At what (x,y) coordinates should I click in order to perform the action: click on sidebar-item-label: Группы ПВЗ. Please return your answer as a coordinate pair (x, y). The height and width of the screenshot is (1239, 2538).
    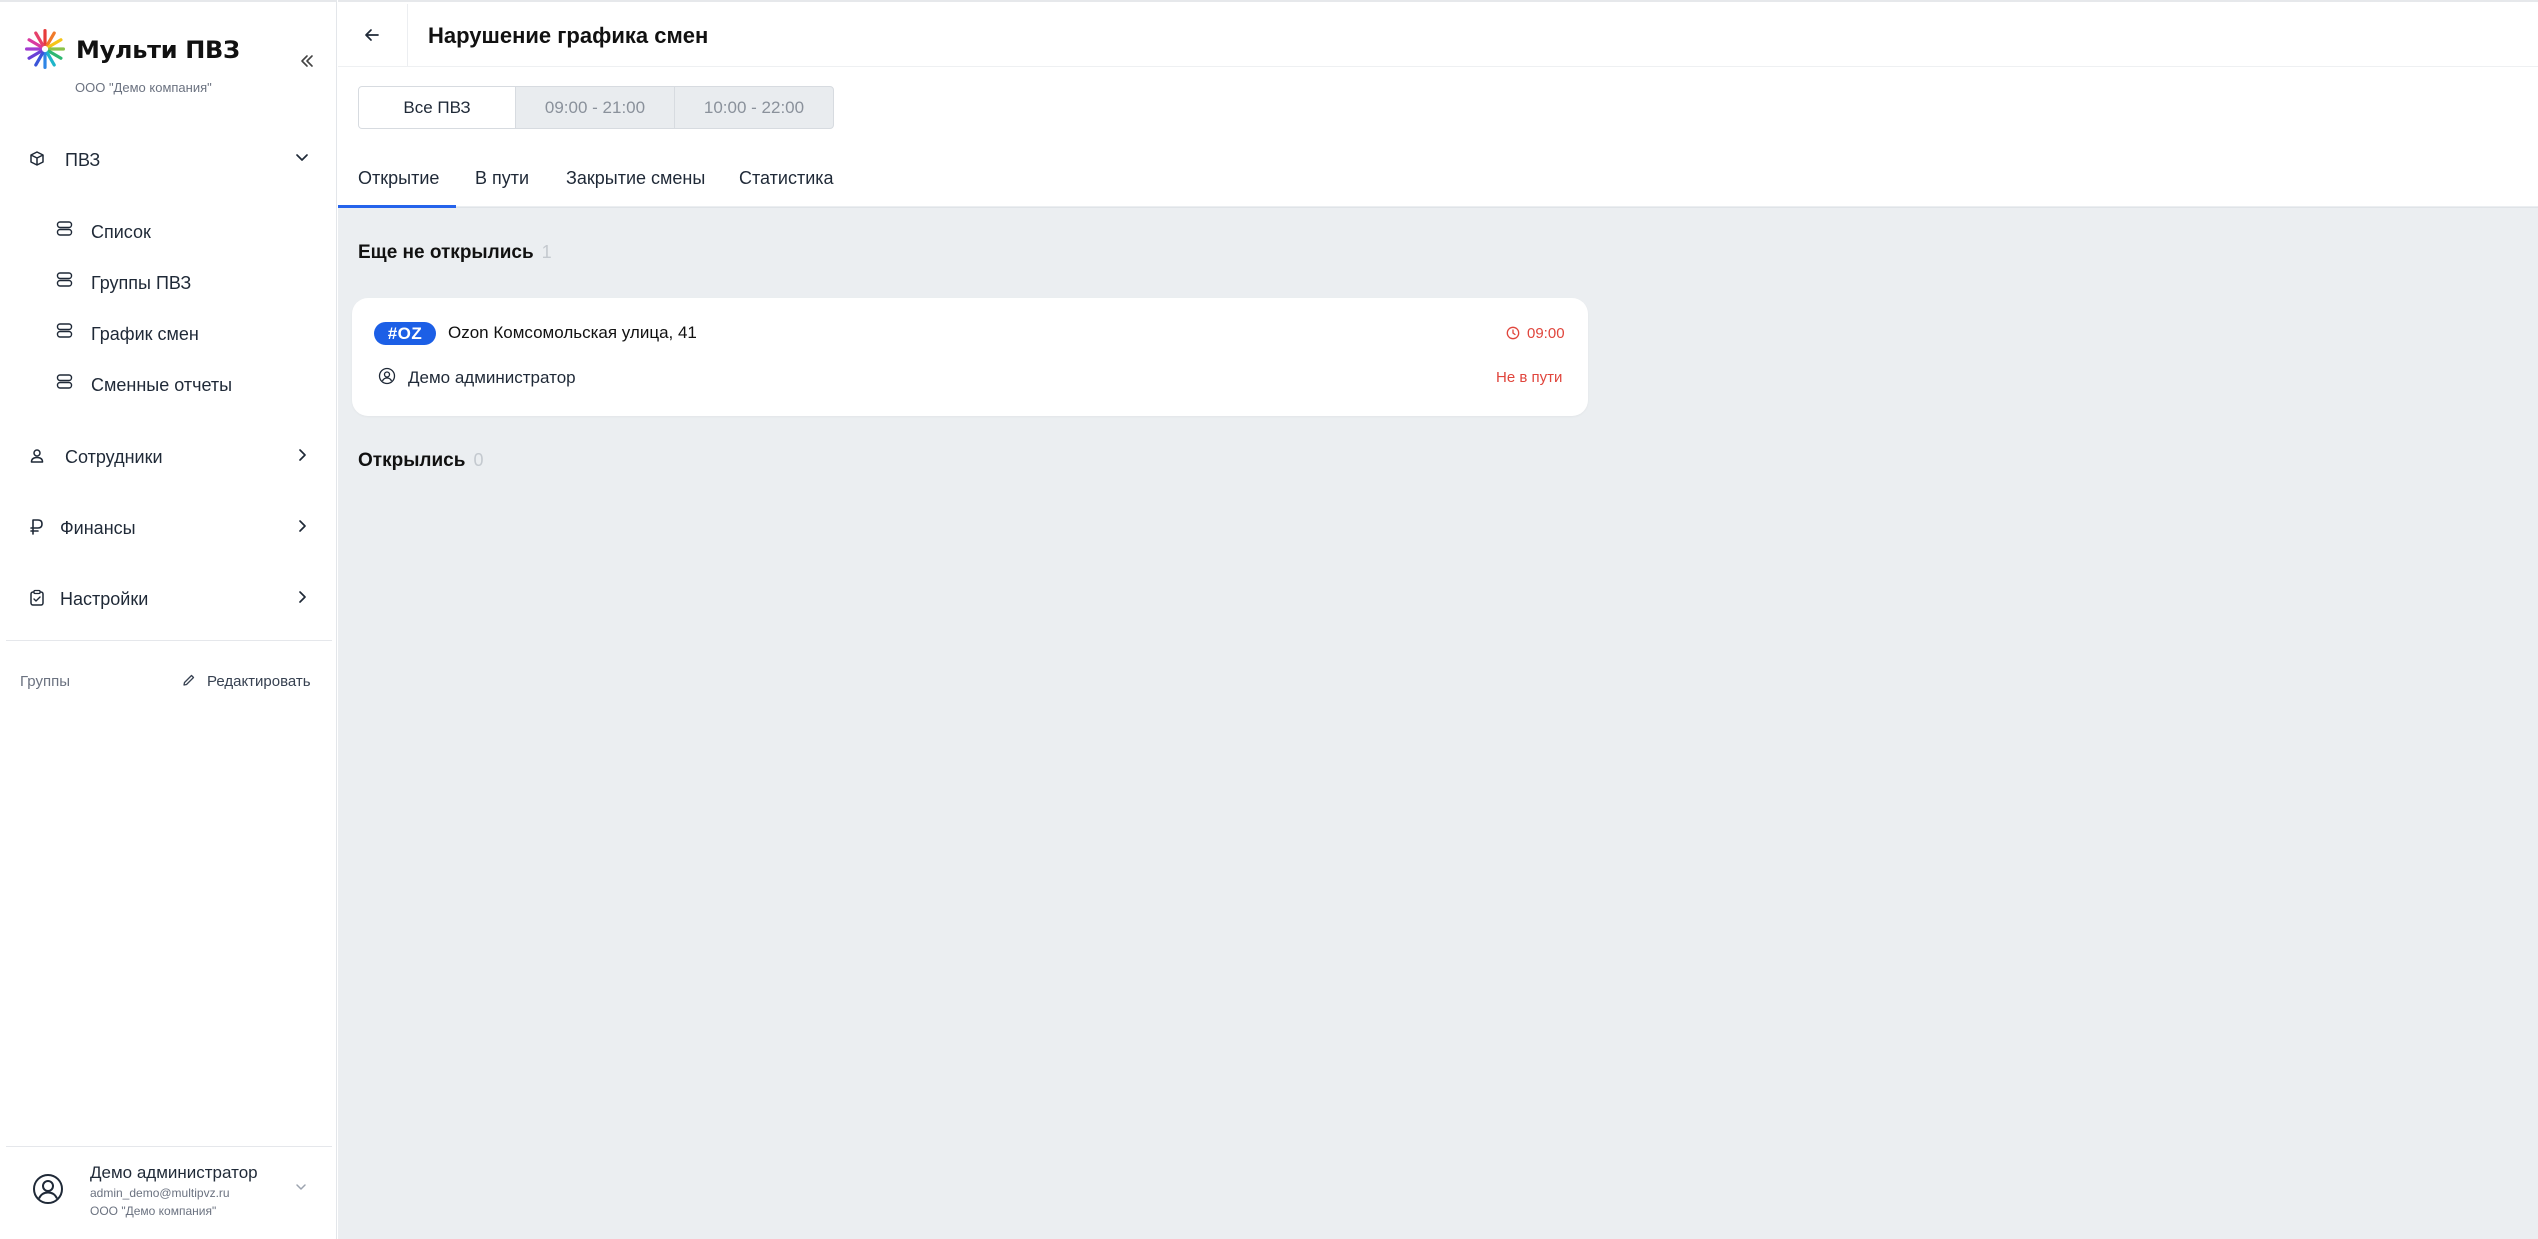
    Looking at the image, I should click on (141, 283).